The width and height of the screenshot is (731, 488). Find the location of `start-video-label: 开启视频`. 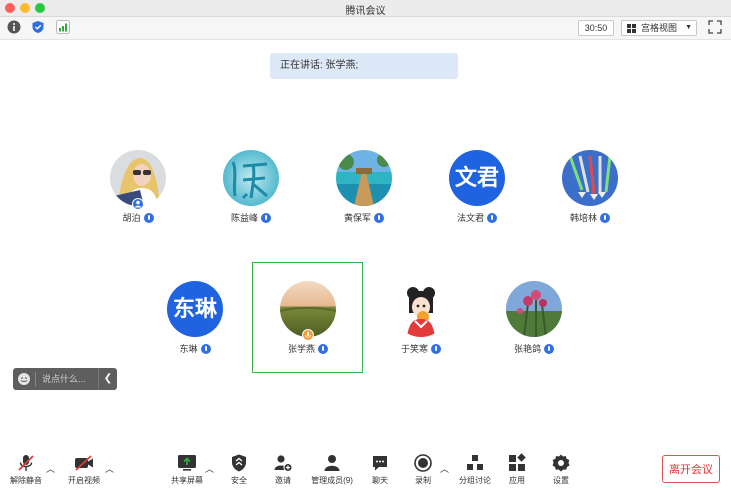

start-video-label: 开启视频 is located at coordinates (84, 480).